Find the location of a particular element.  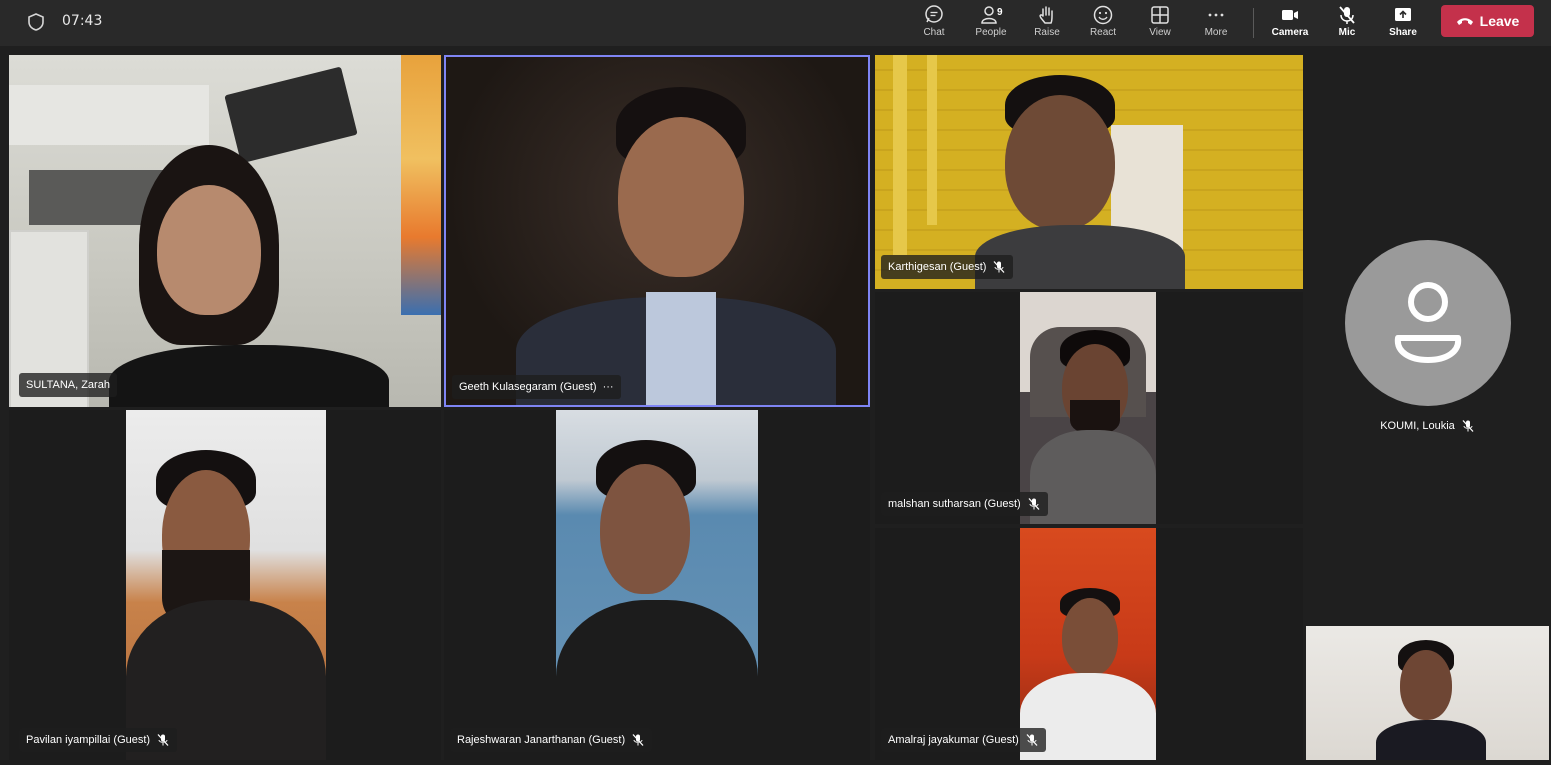

chat-button: Chat is located at coordinates (934, 23).